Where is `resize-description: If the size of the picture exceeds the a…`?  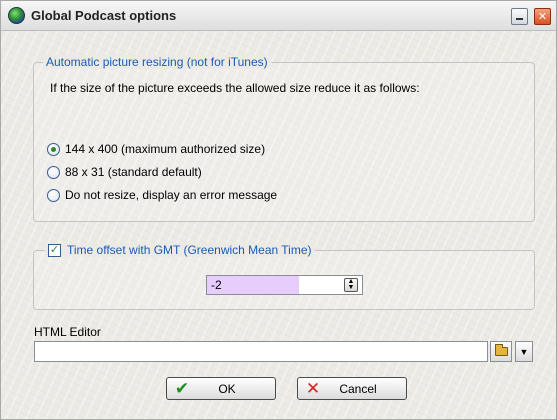 resize-description: If the size of the picture exceeds the a… is located at coordinates (235, 88).